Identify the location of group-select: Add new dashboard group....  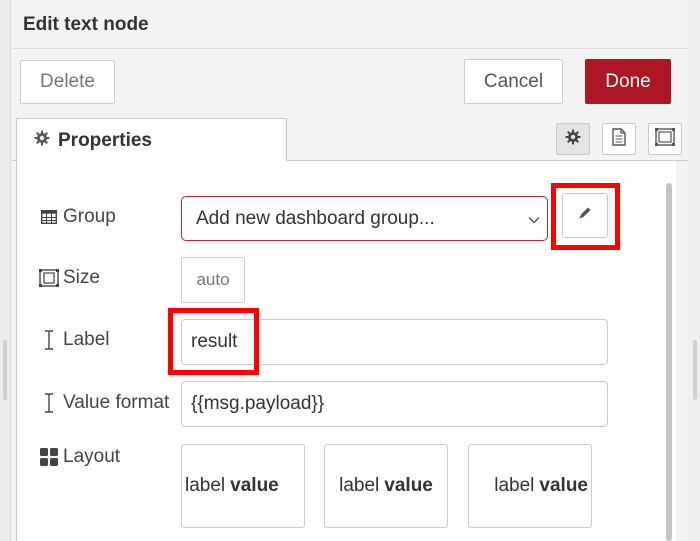
(364, 218).